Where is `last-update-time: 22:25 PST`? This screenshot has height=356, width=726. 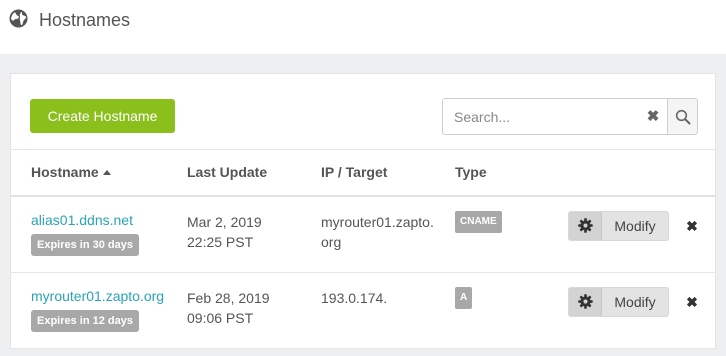
last-update-time: 22:25 PST is located at coordinates (220, 242).